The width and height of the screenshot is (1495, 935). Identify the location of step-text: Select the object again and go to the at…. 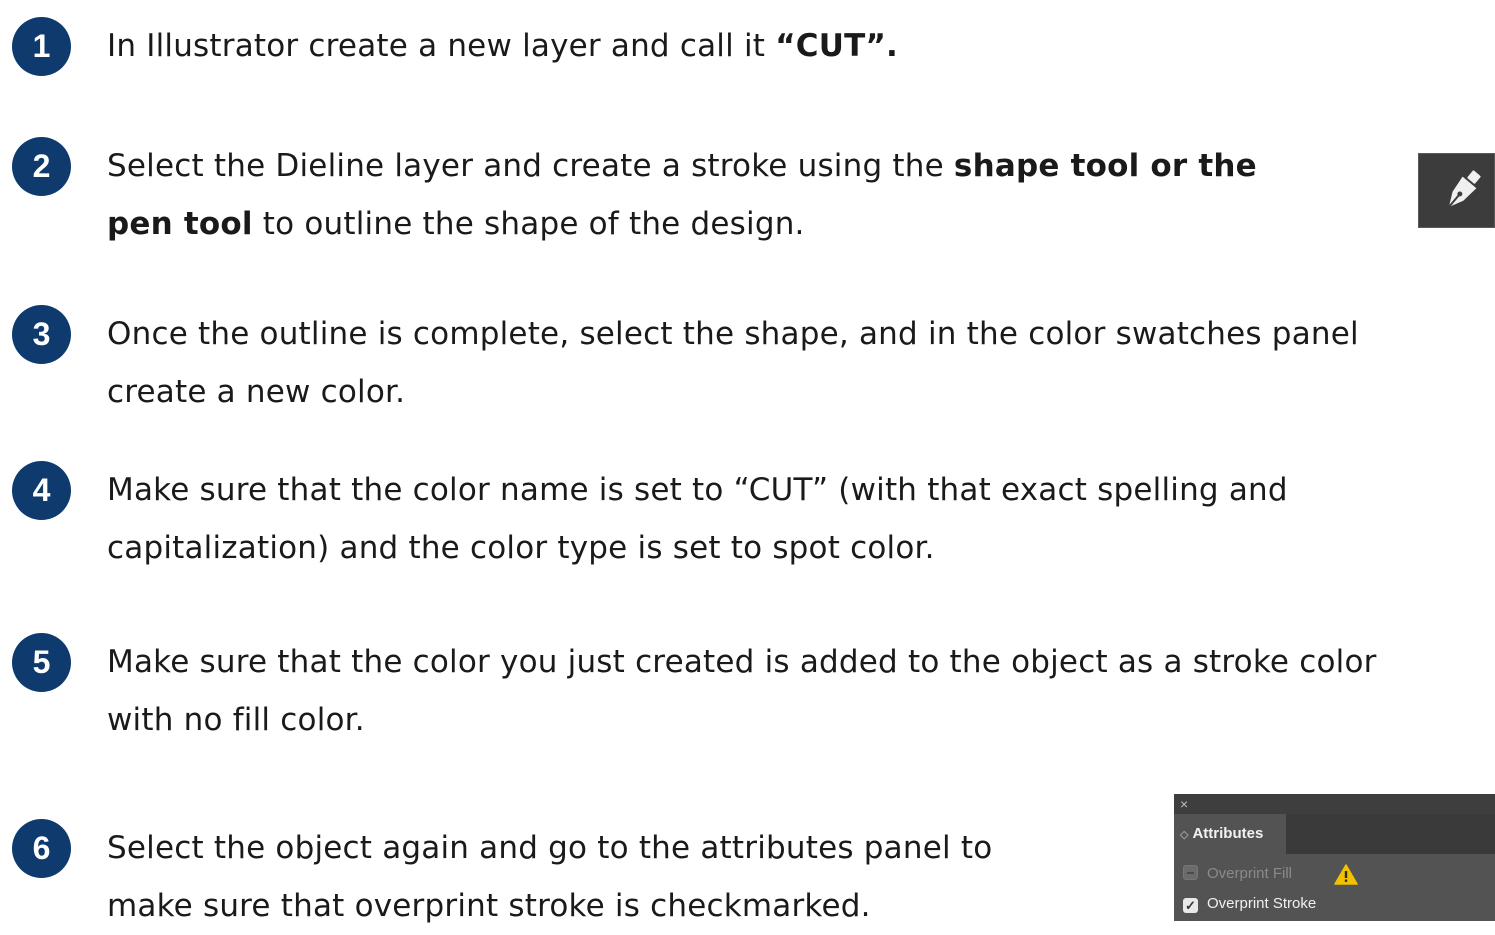
(549, 877).